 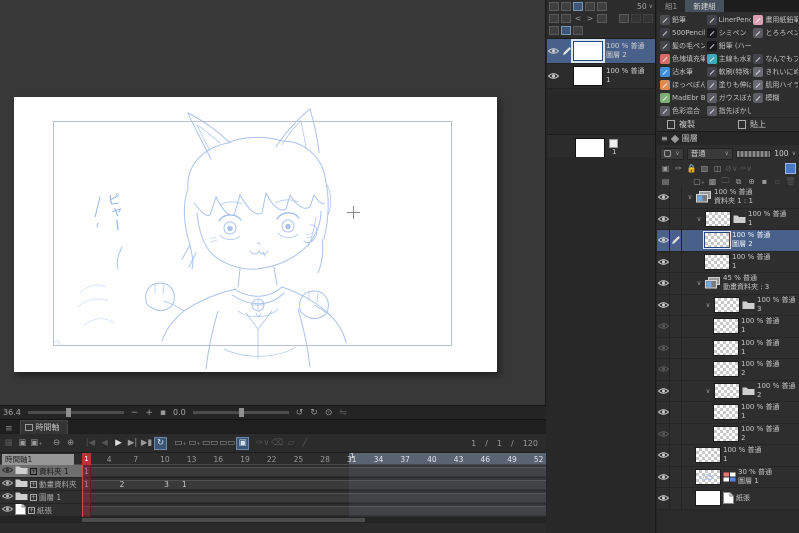 I want to click on zoom-out-timeline-icon: ⊖, so click(x=56, y=443).